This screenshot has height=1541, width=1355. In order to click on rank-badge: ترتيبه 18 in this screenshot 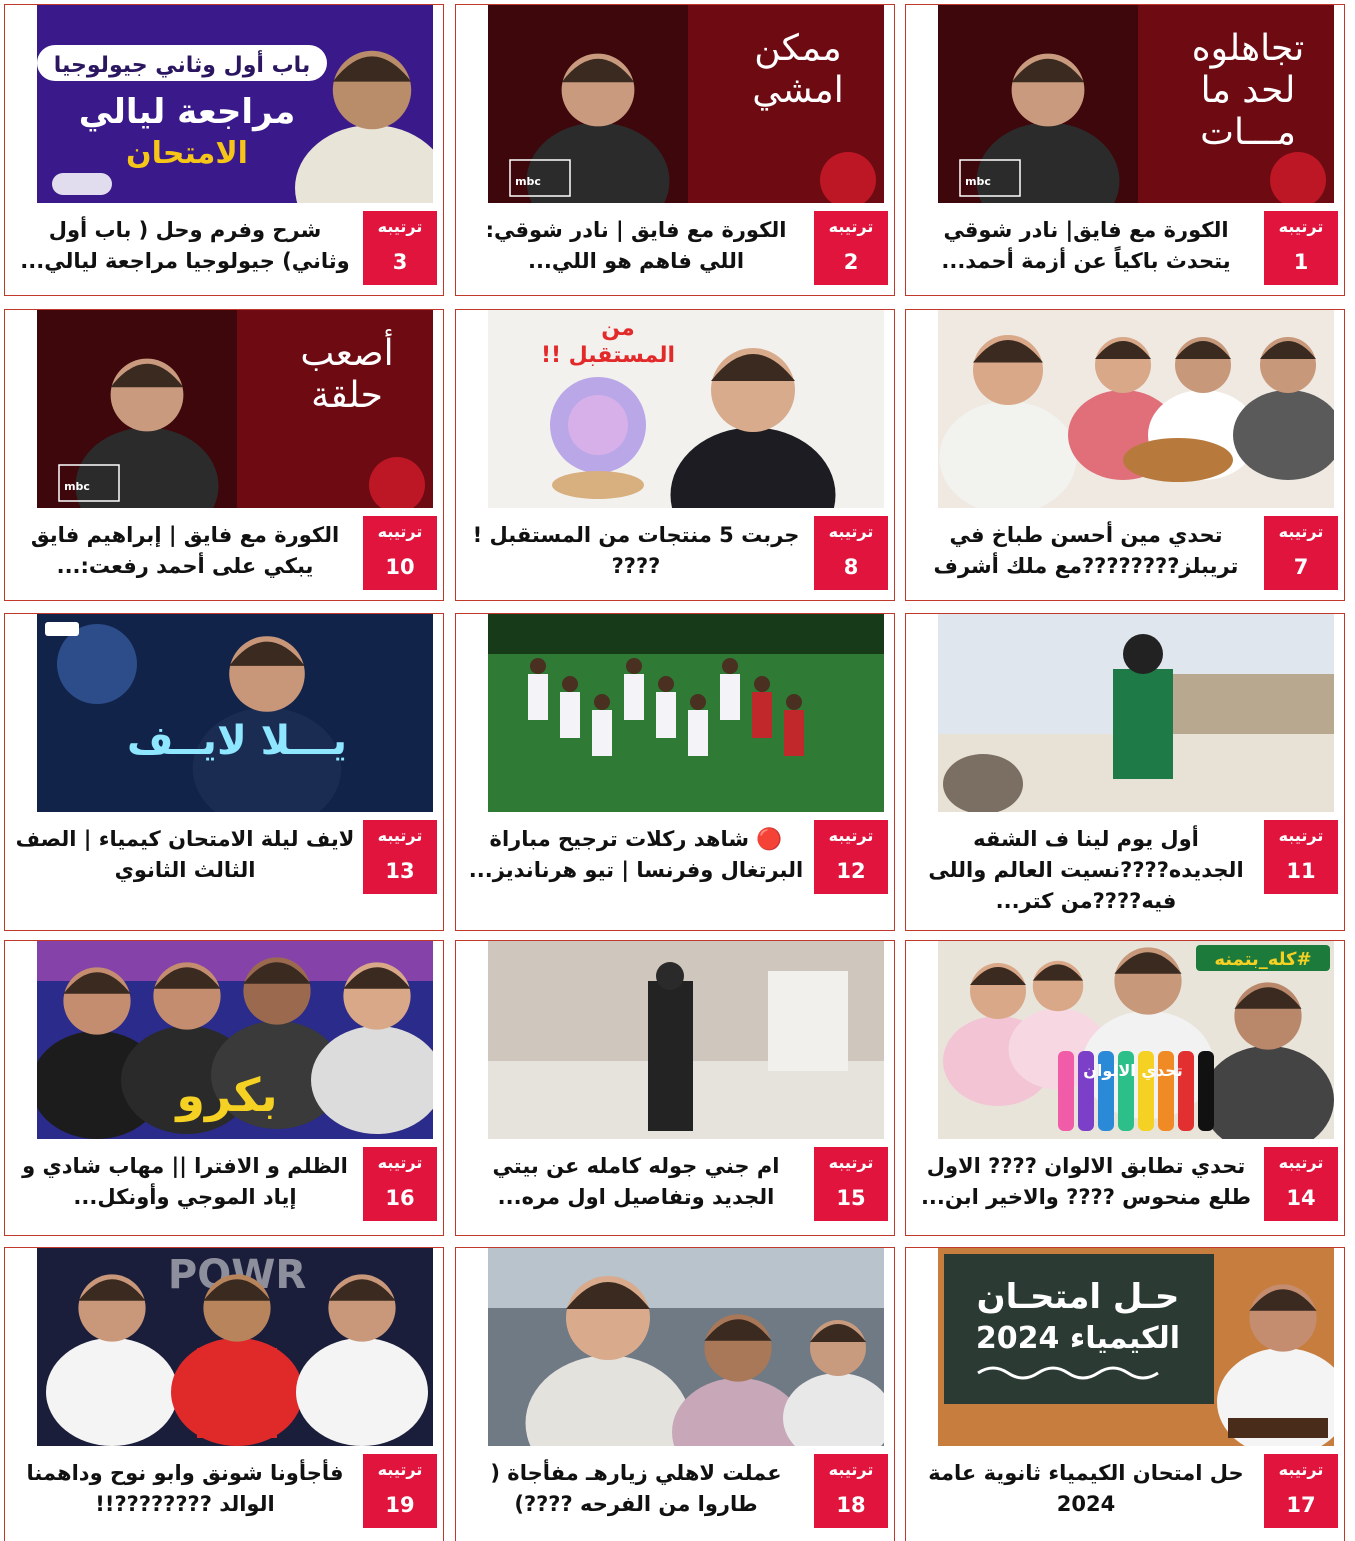, I will do `click(851, 1491)`.